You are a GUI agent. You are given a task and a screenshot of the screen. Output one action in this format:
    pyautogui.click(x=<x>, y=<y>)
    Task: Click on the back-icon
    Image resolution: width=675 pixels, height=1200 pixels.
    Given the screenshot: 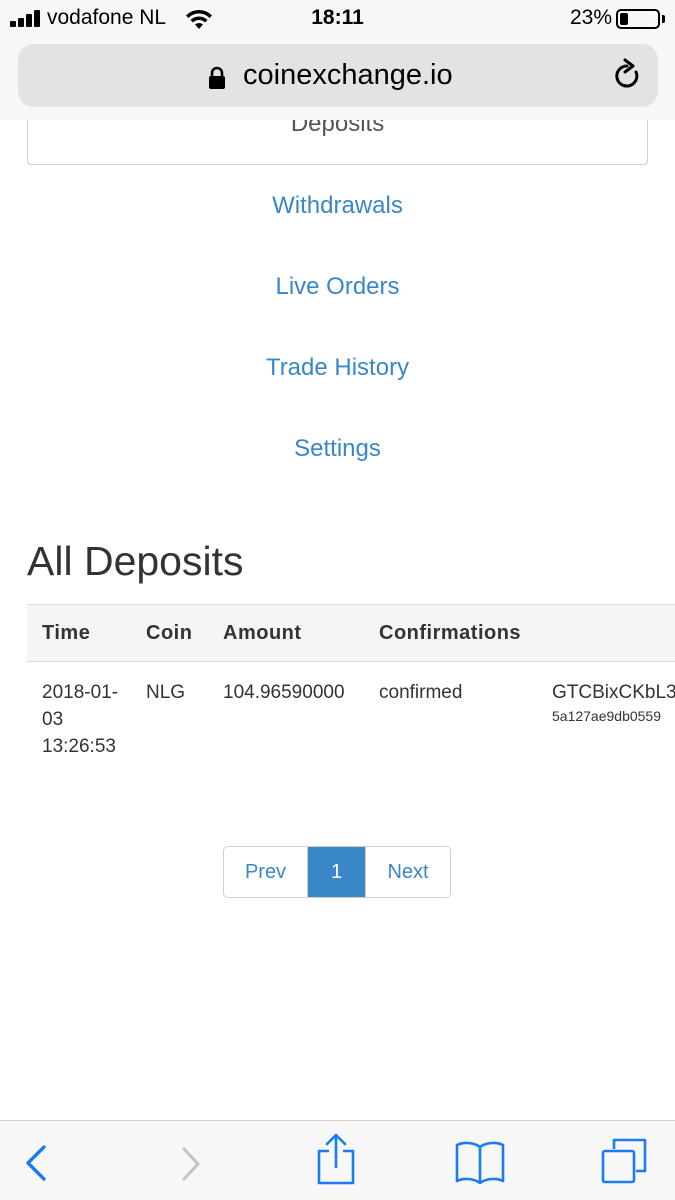 What is the action you would take?
    pyautogui.click(x=37, y=1165)
    